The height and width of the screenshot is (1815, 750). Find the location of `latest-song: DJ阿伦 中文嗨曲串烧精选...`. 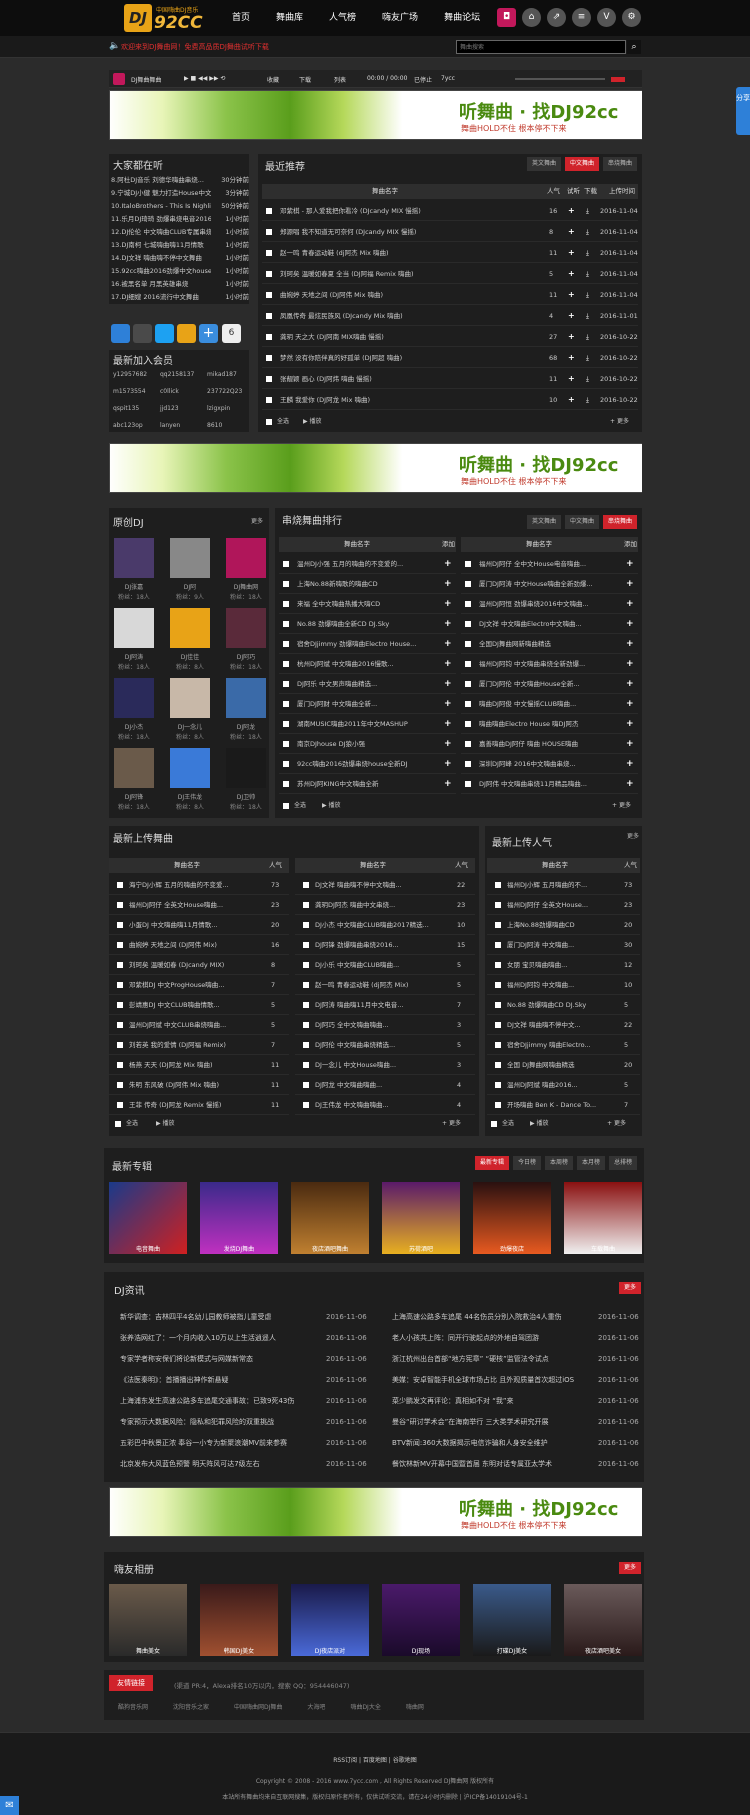

latest-song: DJ阿伦 中文嗨曲串烧精选... is located at coordinates (382, 1045).